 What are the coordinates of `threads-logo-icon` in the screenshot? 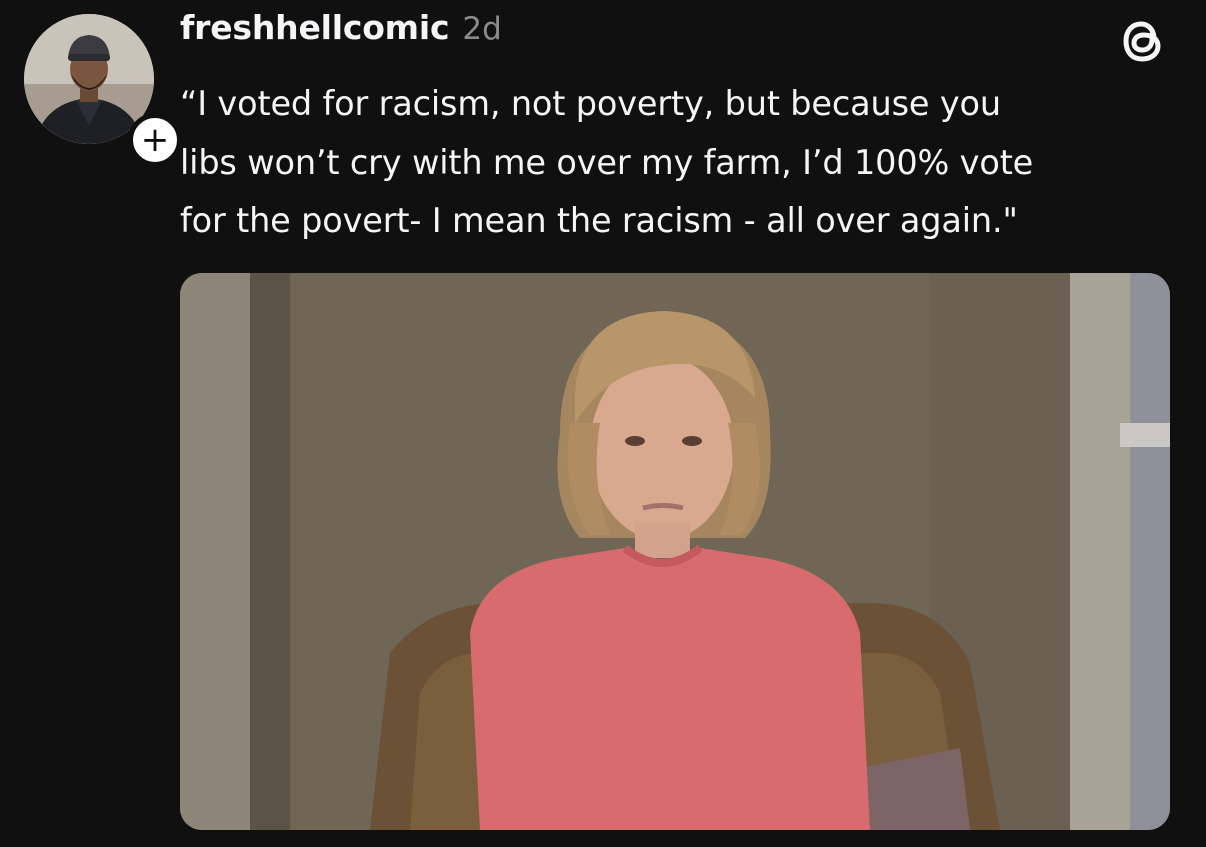 It's located at (1143, 41).